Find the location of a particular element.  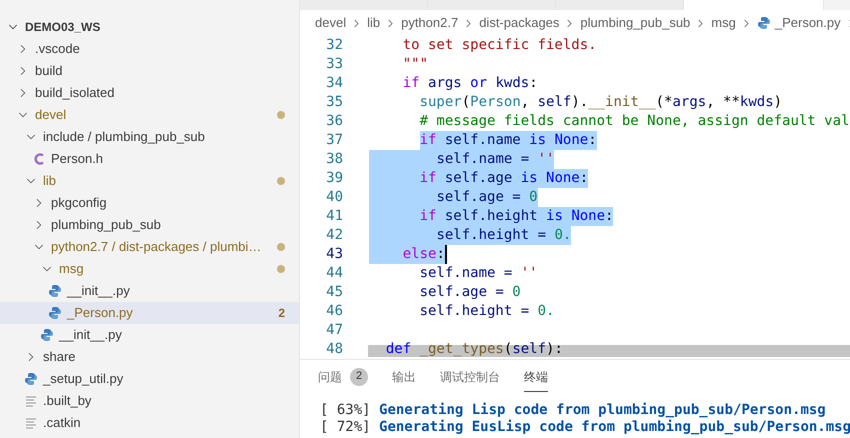

code-line: else: is located at coordinates (408, 254).